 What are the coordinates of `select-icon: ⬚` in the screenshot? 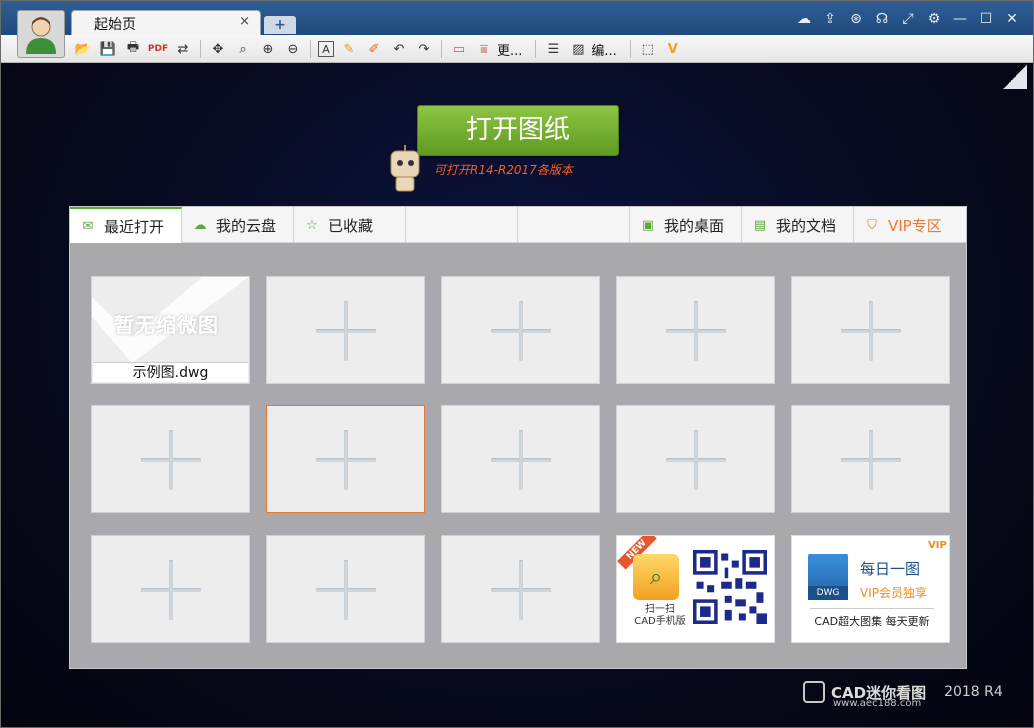 It's located at (648, 49).